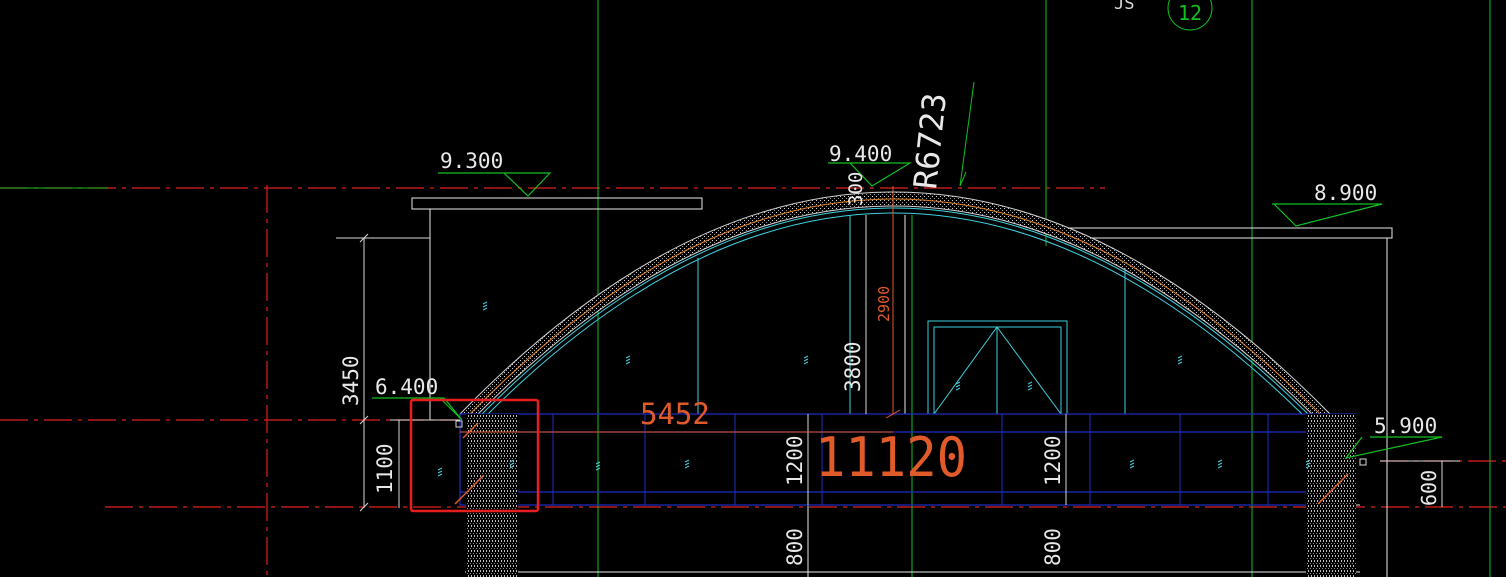 The height and width of the screenshot is (577, 1506). What do you see at coordinates (495, 184) in the screenshot?
I see `elevation-marker-left-roof` at bounding box center [495, 184].